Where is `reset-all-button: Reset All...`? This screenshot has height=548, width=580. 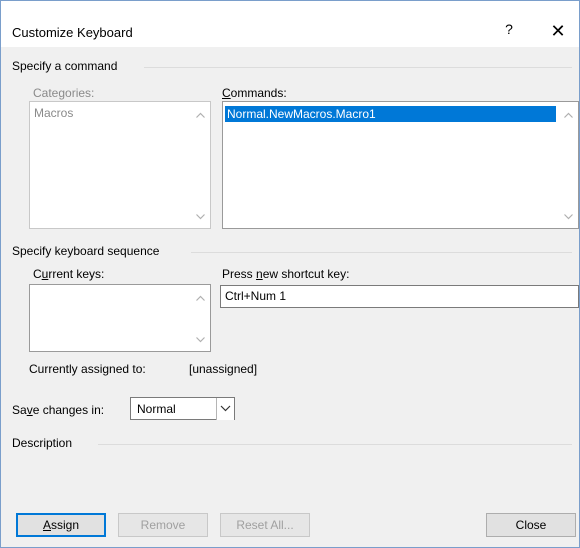
reset-all-button: Reset All... is located at coordinates (265, 525).